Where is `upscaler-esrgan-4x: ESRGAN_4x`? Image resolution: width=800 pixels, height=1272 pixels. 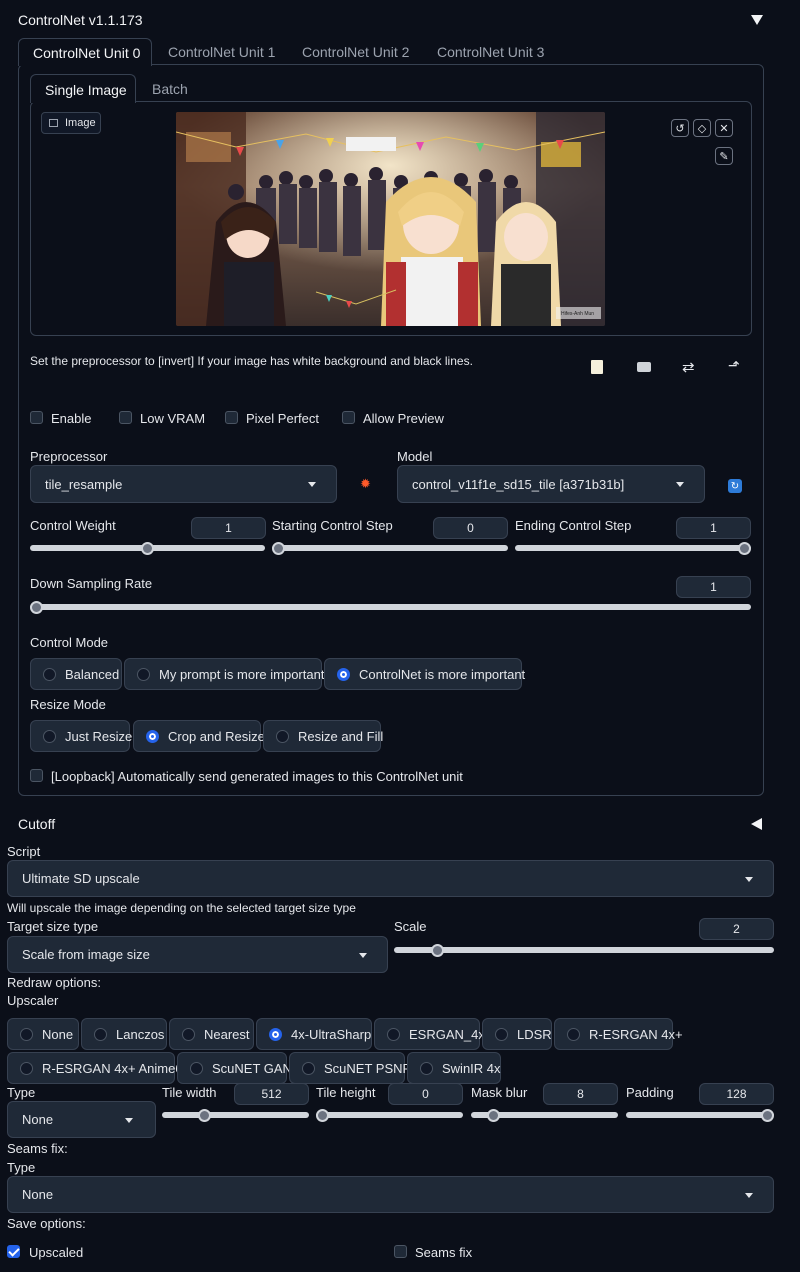
upscaler-esrgan-4x: ESRGAN_4x is located at coordinates (429, 1034).